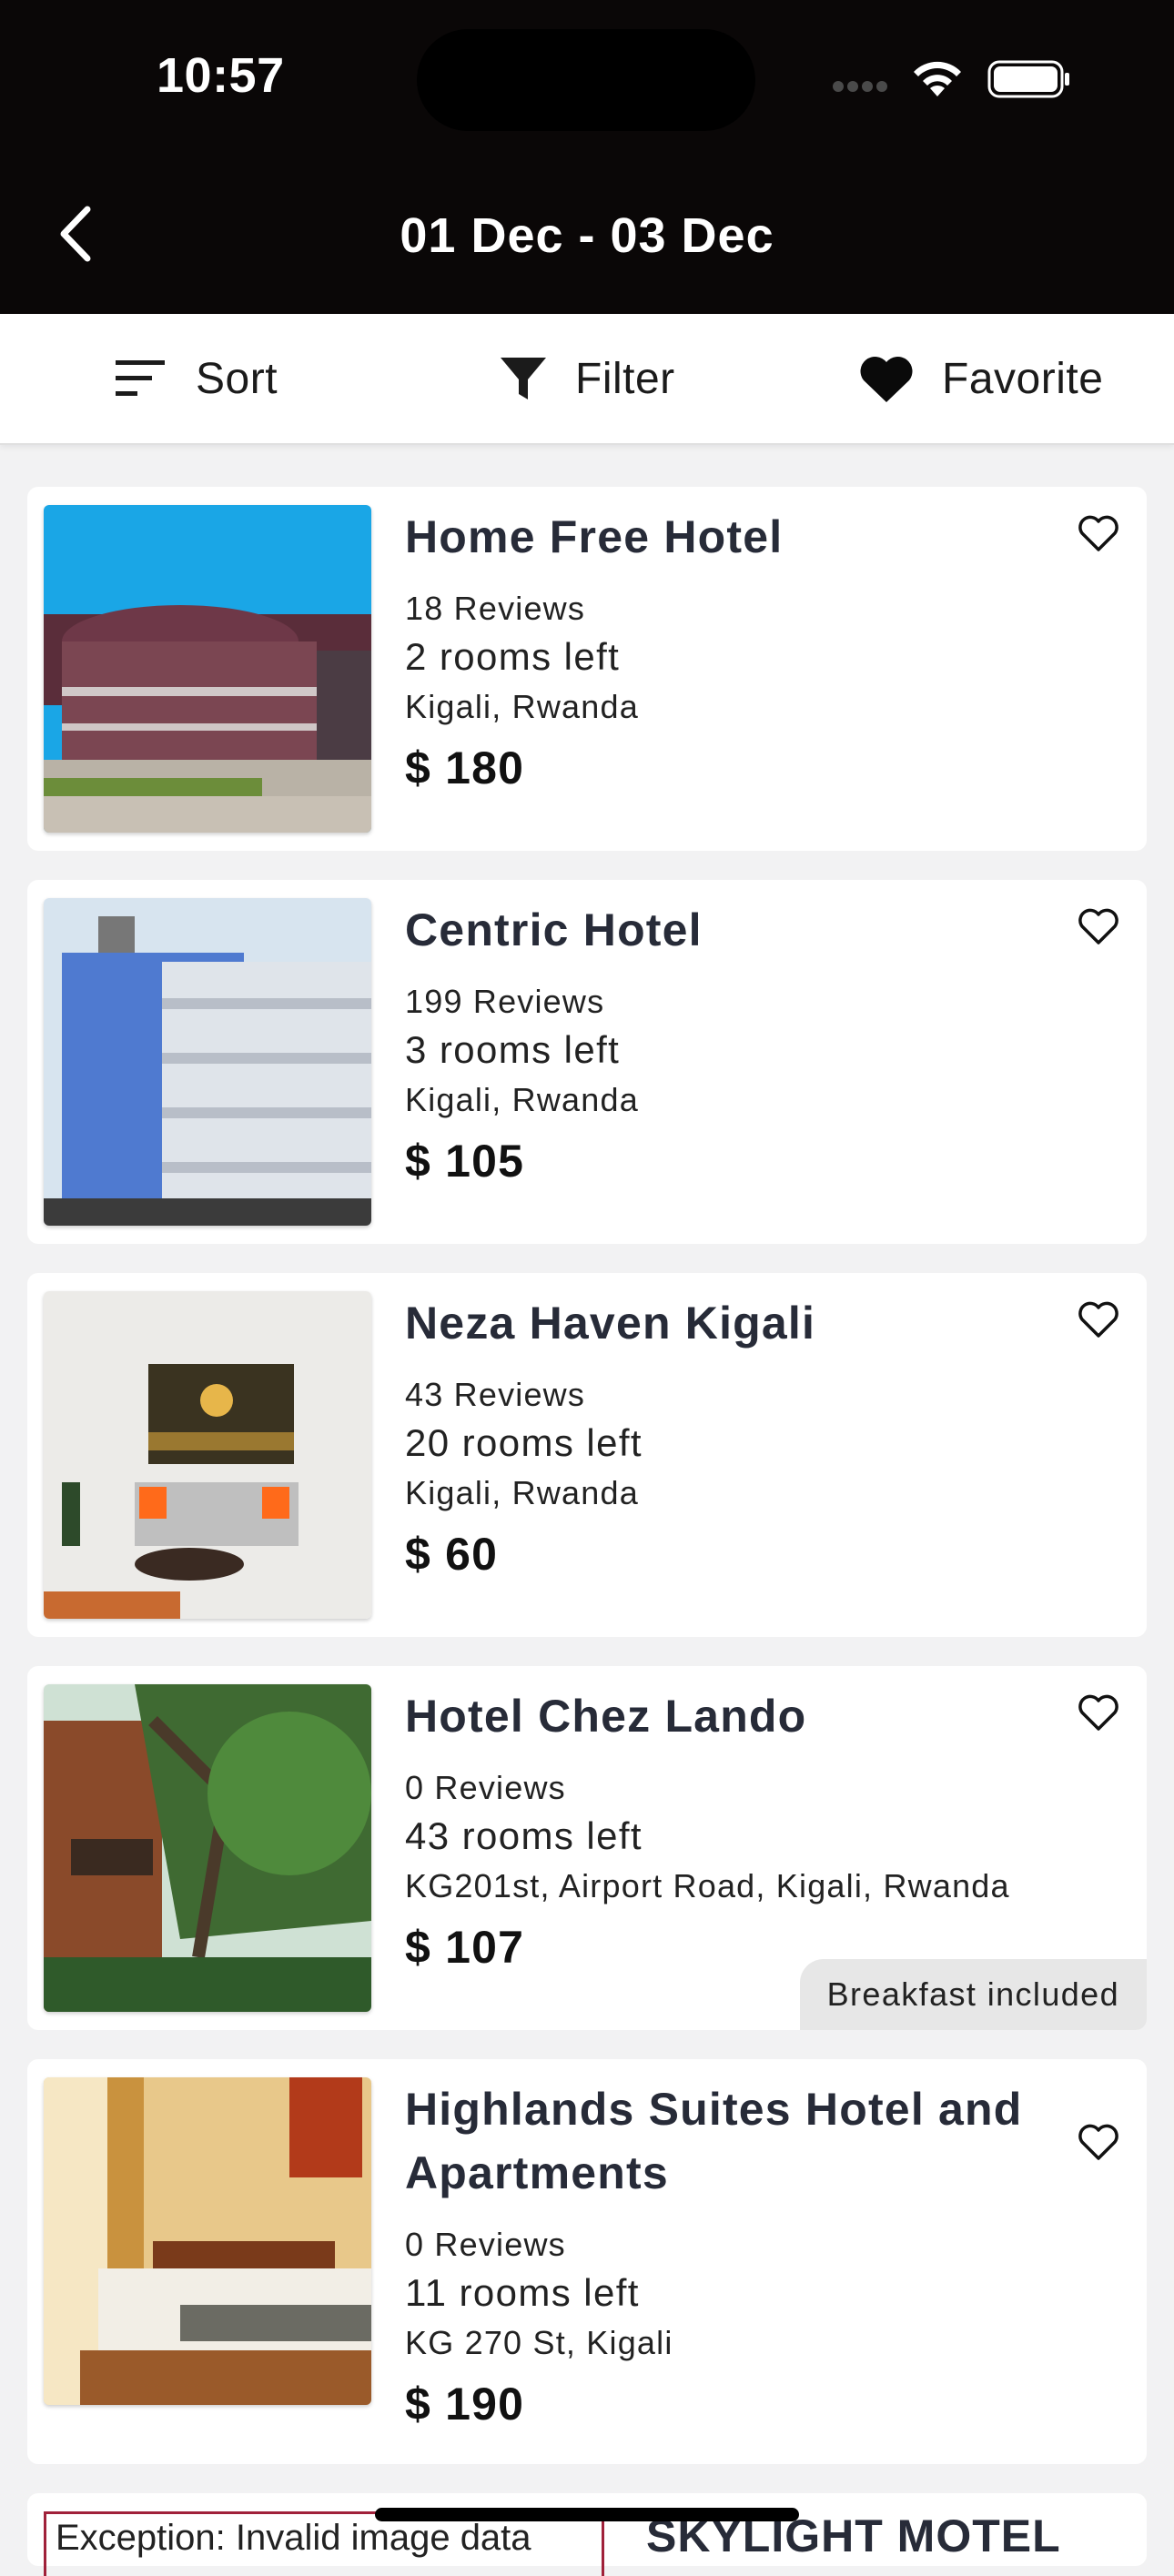 The image size is (1174, 2576). What do you see at coordinates (539, 2342) in the screenshot?
I see `hotel-location: KG 270 St, Kigali` at bounding box center [539, 2342].